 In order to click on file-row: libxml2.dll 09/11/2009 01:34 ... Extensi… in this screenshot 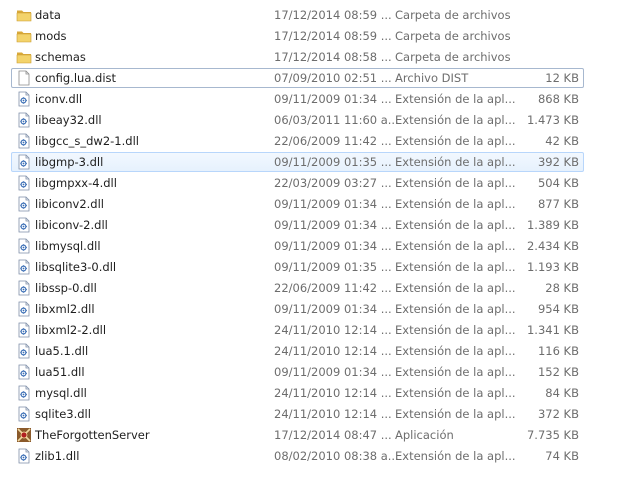, I will do `click(297, 309)`.